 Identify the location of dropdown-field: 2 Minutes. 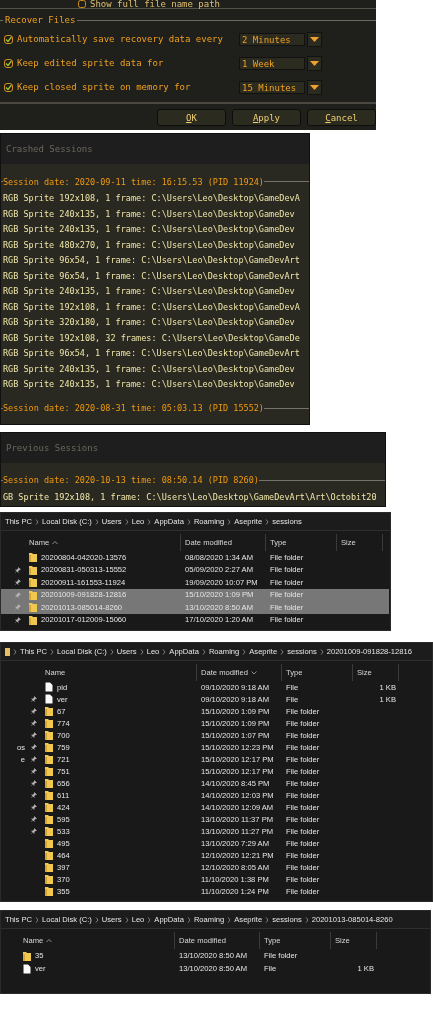
(272, 39).